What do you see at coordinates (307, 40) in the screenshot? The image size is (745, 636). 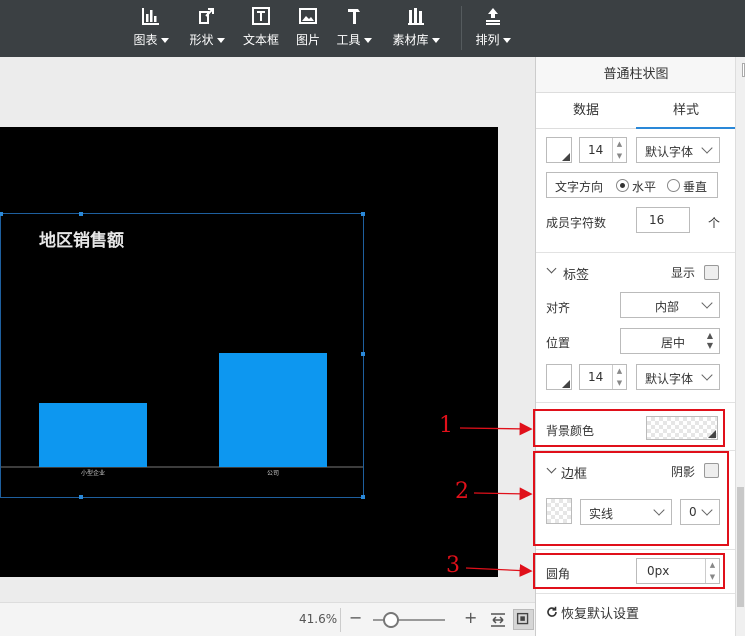 I see `toolbar-image-label: 图片` at bounding box center [307, 40].